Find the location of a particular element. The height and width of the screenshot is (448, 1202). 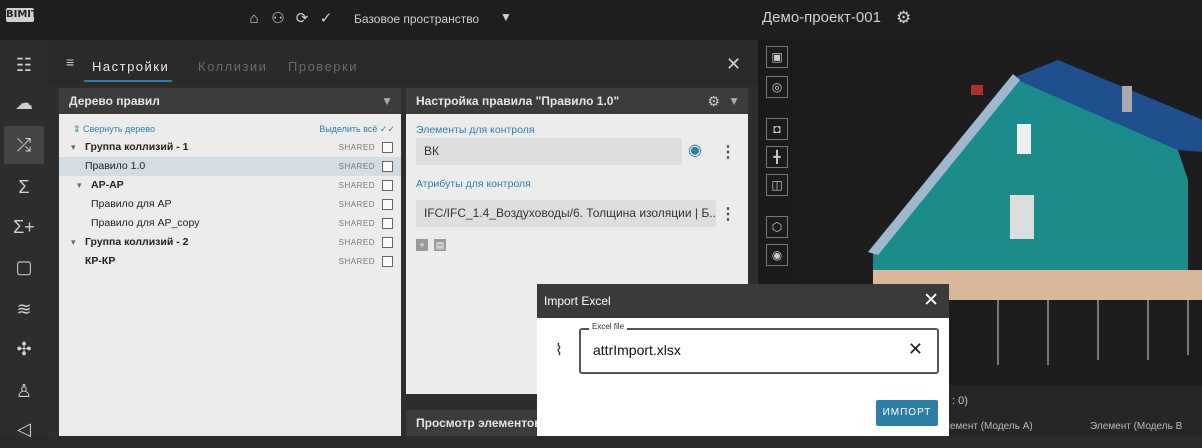

tree-row-label: Группа коллизий - 1 is located at coordinates (137, 147).